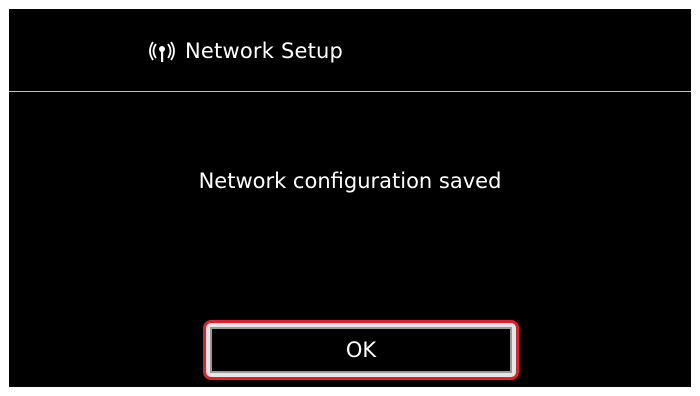  I want to click on title-divider, so click(350, 91).